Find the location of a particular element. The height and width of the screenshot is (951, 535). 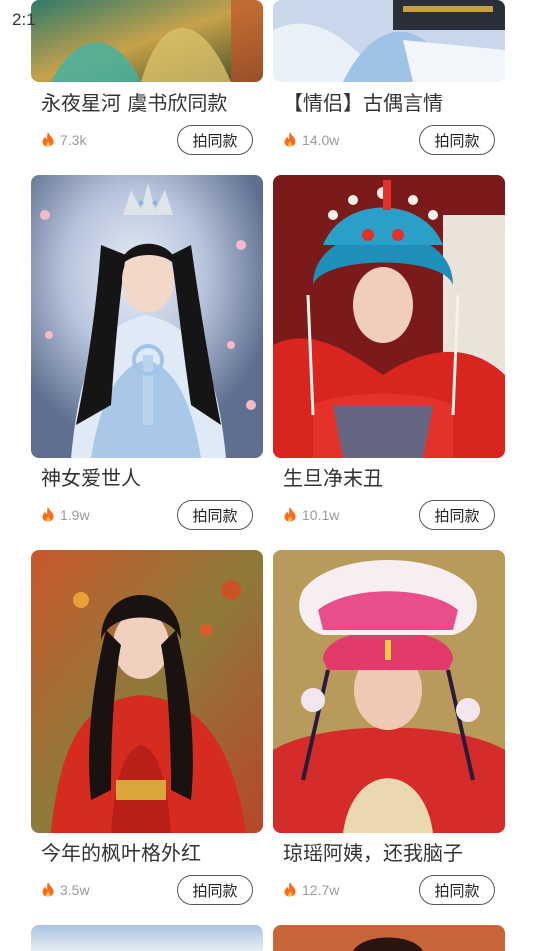

card-title: 琼瑶阿姨，还我脑子 is located at coordinates (373, 853).